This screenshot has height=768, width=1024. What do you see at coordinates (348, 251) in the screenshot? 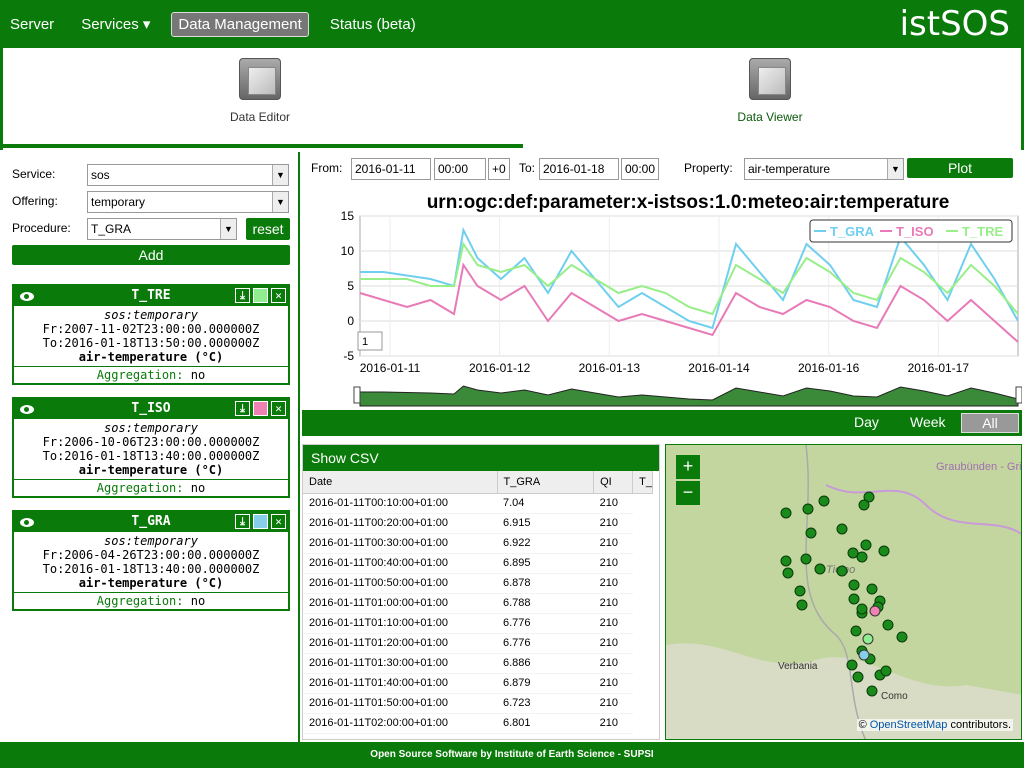
I see `y-tick-label: 10` at bounding box center [348, 251].